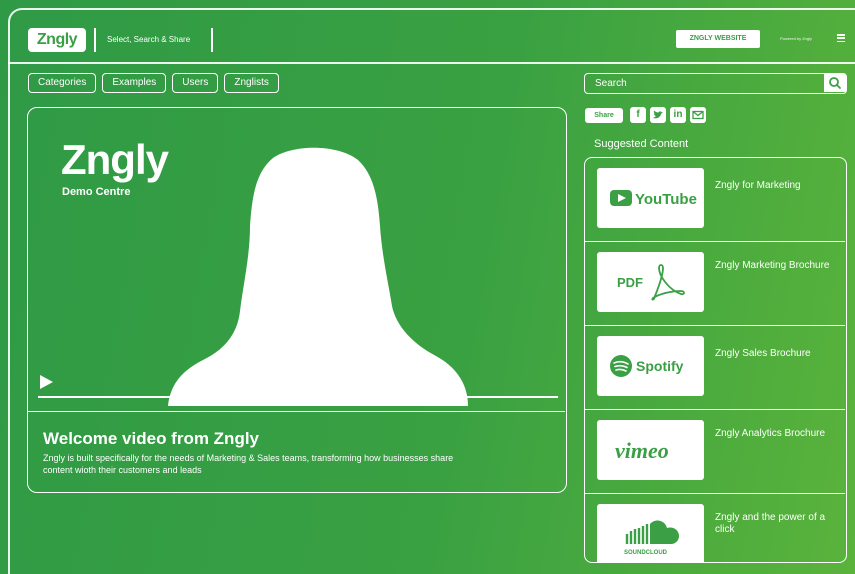 The image size is (855, 574). What do you see at coordinates (715, 284) in the screenshot?
I see `list-item: PDF Zngly Marketing Brochure` at bounding box center [715, 284].